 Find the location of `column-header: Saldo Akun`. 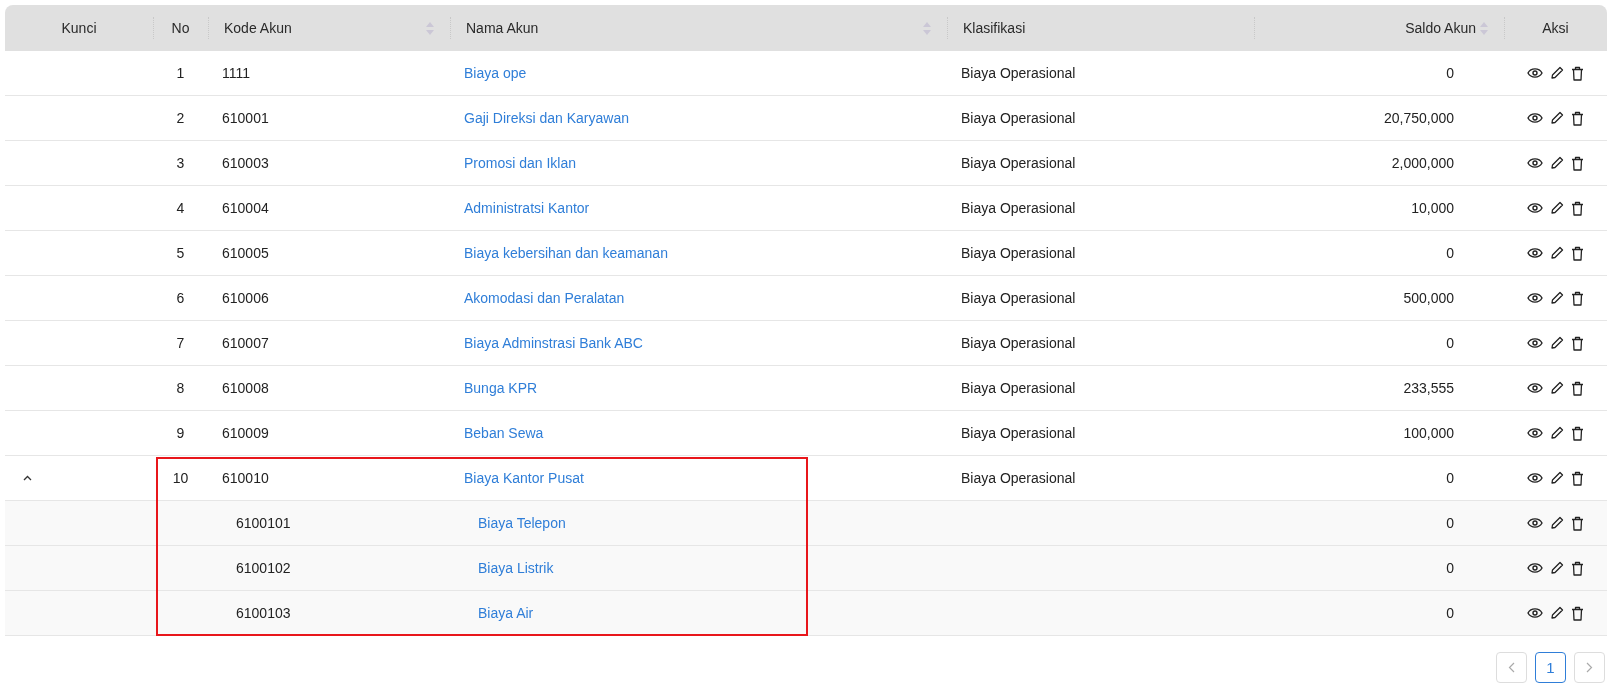

column-header: Saldo Akun is located at coordinates (1440, 28).